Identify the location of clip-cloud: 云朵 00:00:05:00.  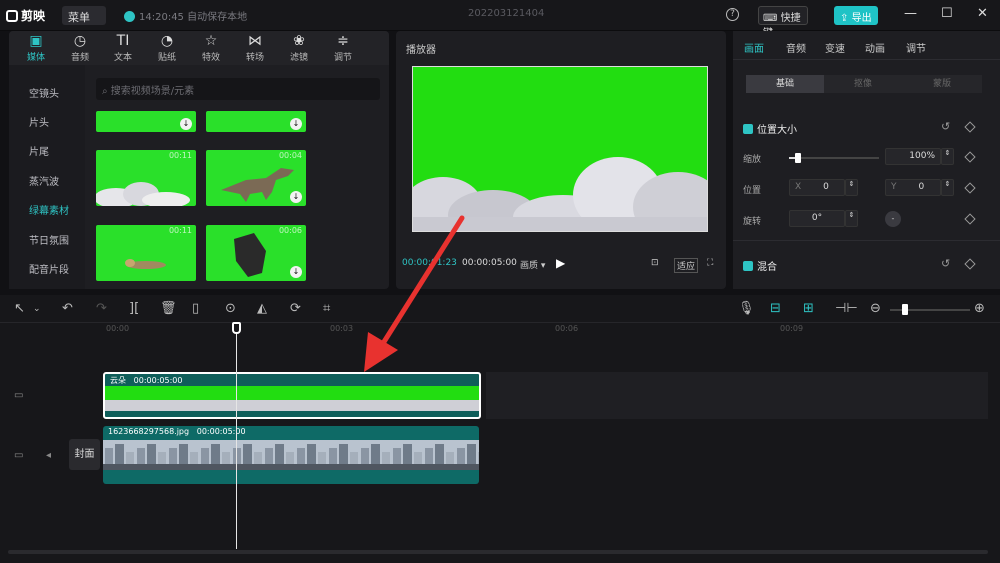
(292, 395).